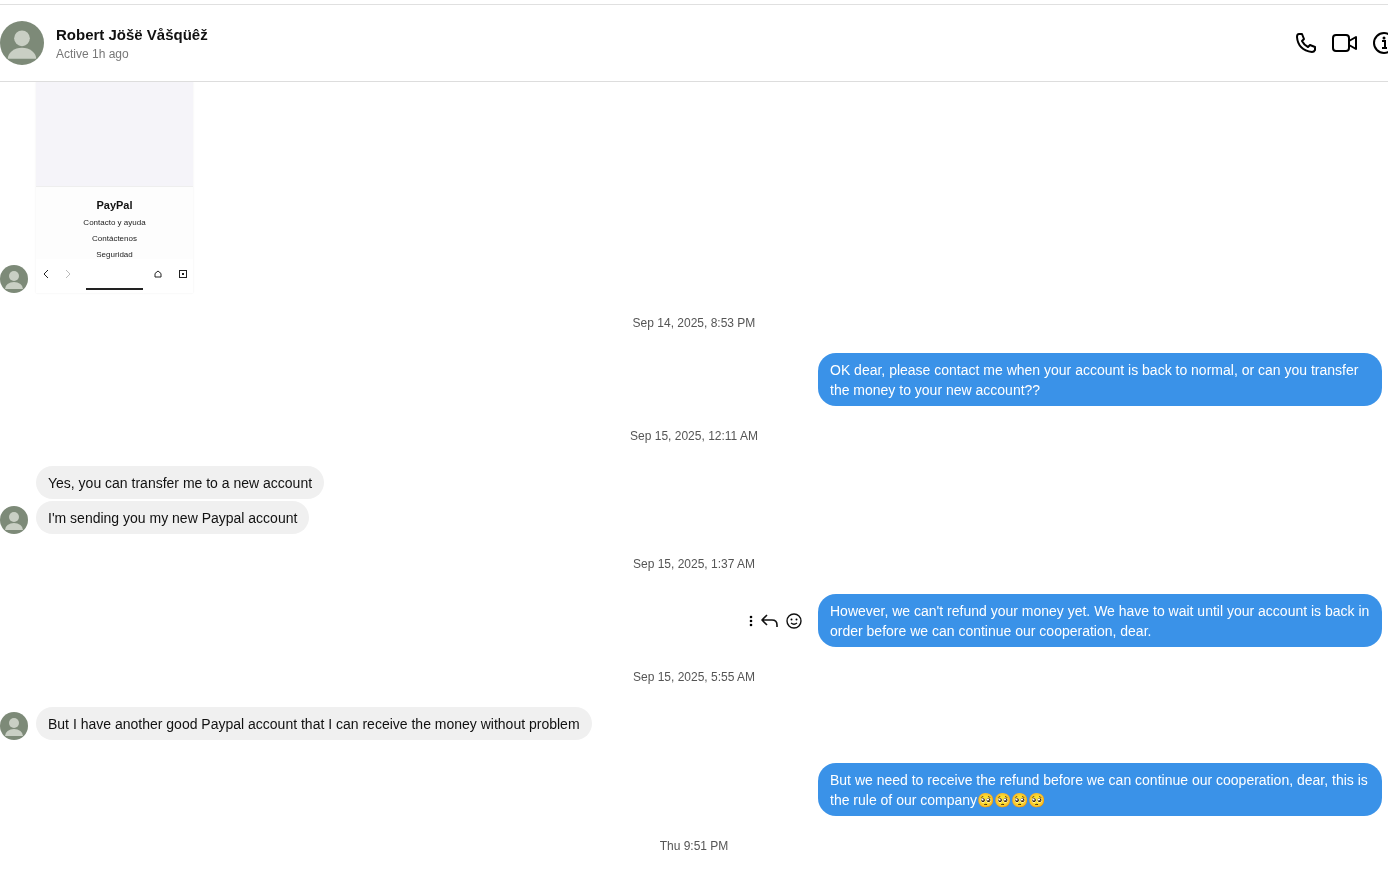 This screenshot has width=1388, height=878. Describe the element at coordinates (180, 482) in the screenshot. I see `received-message: Yes, you can transfer me to a new account` at that location.